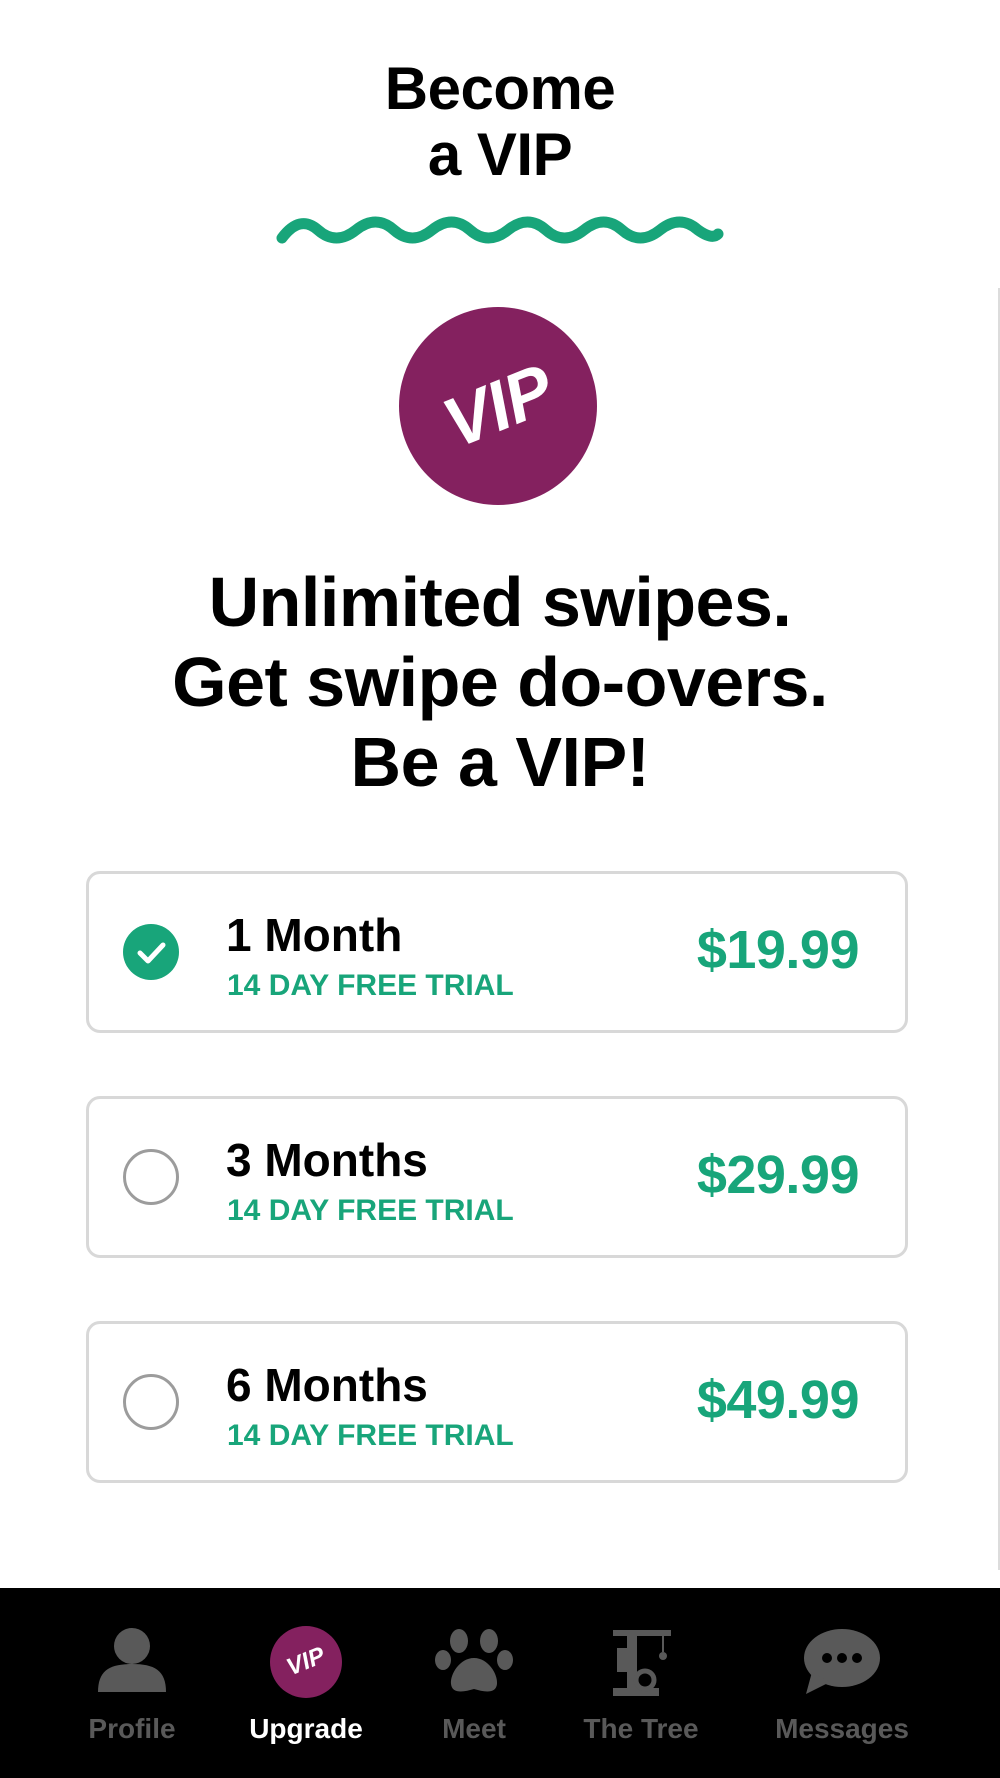  I want to click on nav-label: Profile, so click(132, 1728).